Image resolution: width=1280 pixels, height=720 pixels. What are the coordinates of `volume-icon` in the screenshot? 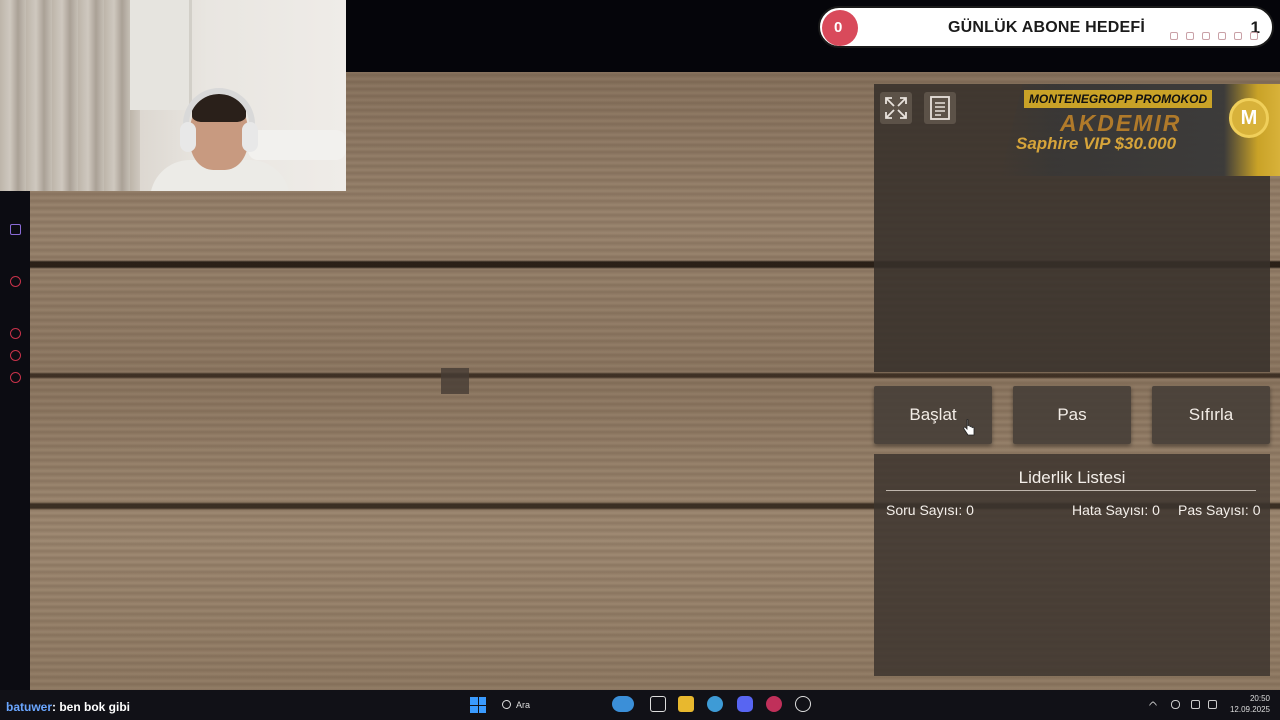 It's located at (1212, 704).